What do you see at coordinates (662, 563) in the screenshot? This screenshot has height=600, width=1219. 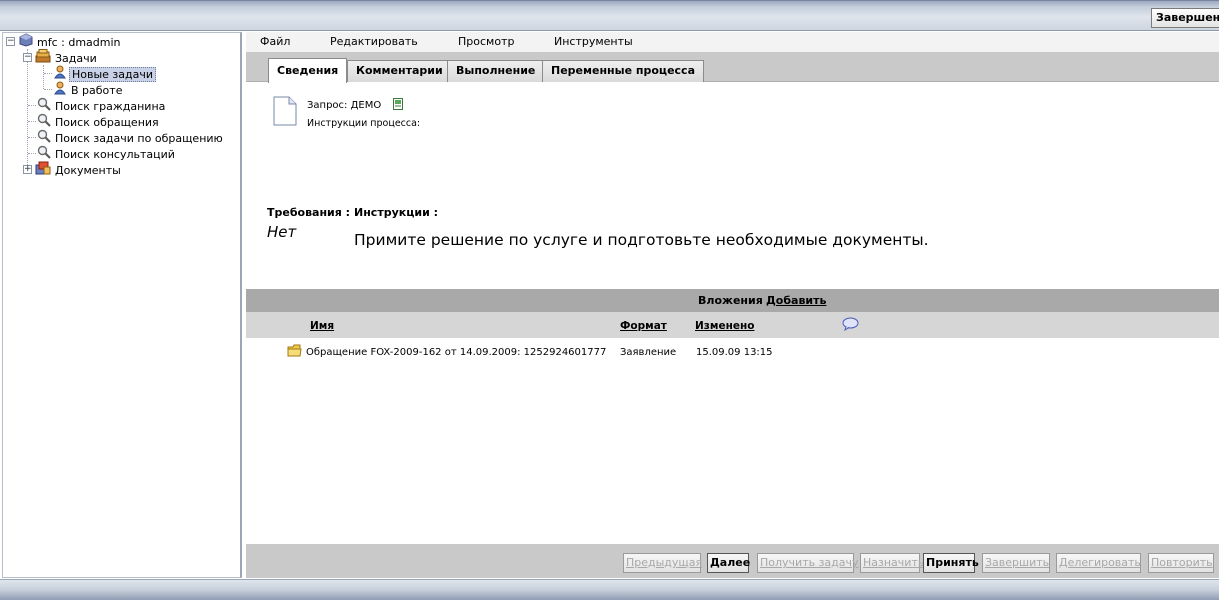 I see `previous-button: Предыдущая` at bounding box center [662, 563].